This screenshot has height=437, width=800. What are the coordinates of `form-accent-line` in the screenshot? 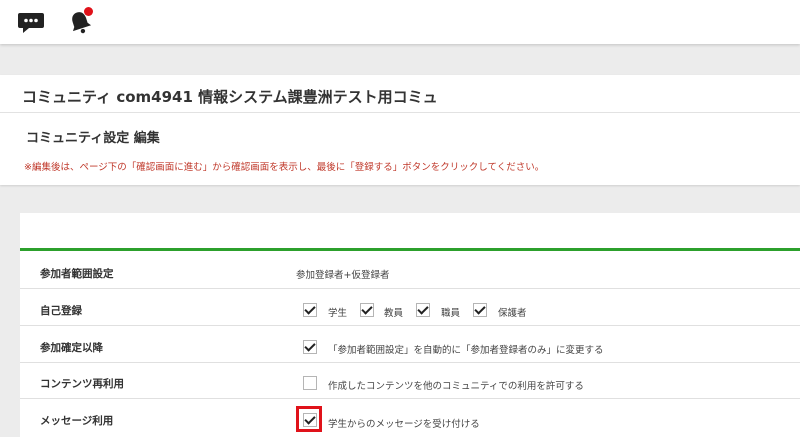 It's located at (410, 249).